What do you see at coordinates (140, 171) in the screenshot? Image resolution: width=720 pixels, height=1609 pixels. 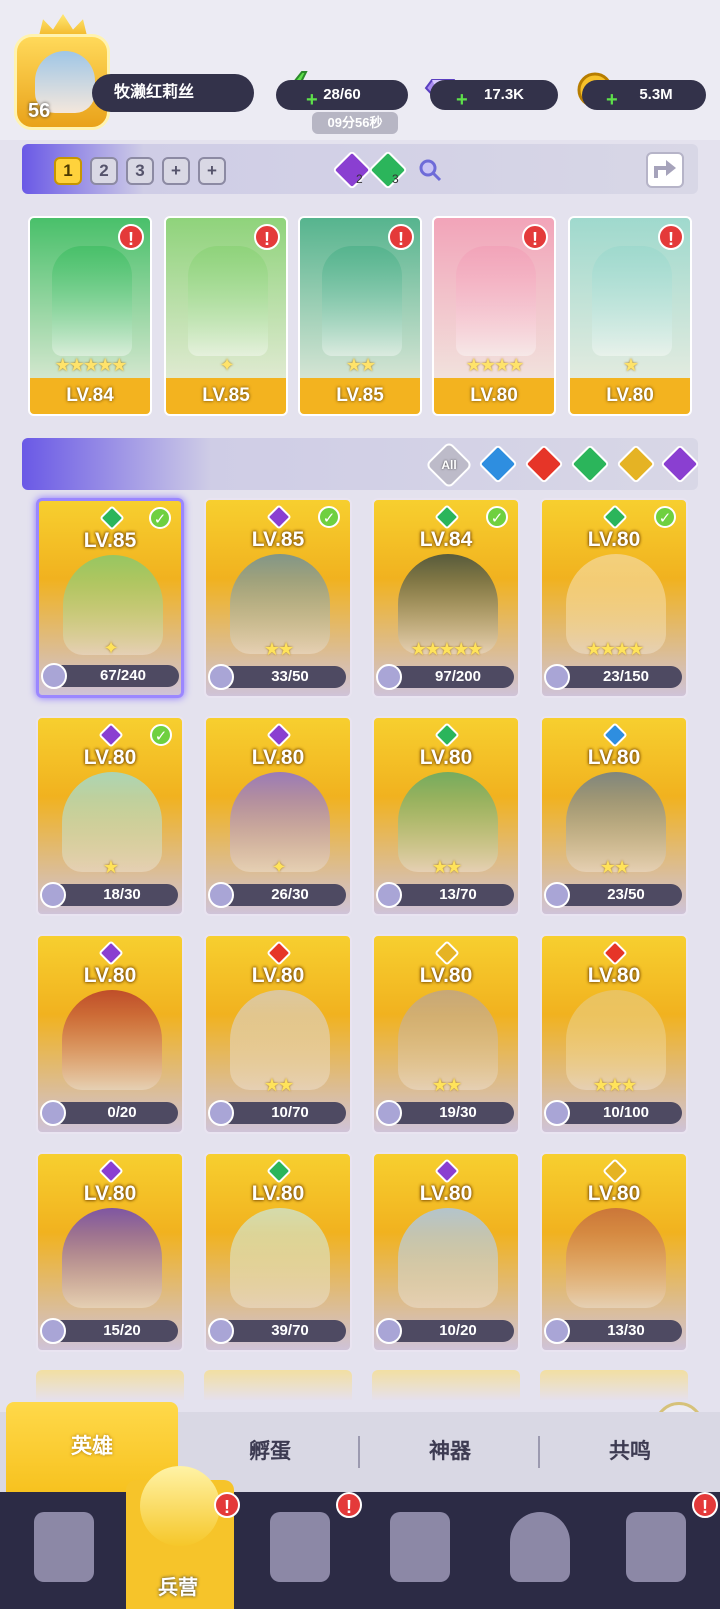 I see `team-slot-3: 3` at bounding box center [140, 171].